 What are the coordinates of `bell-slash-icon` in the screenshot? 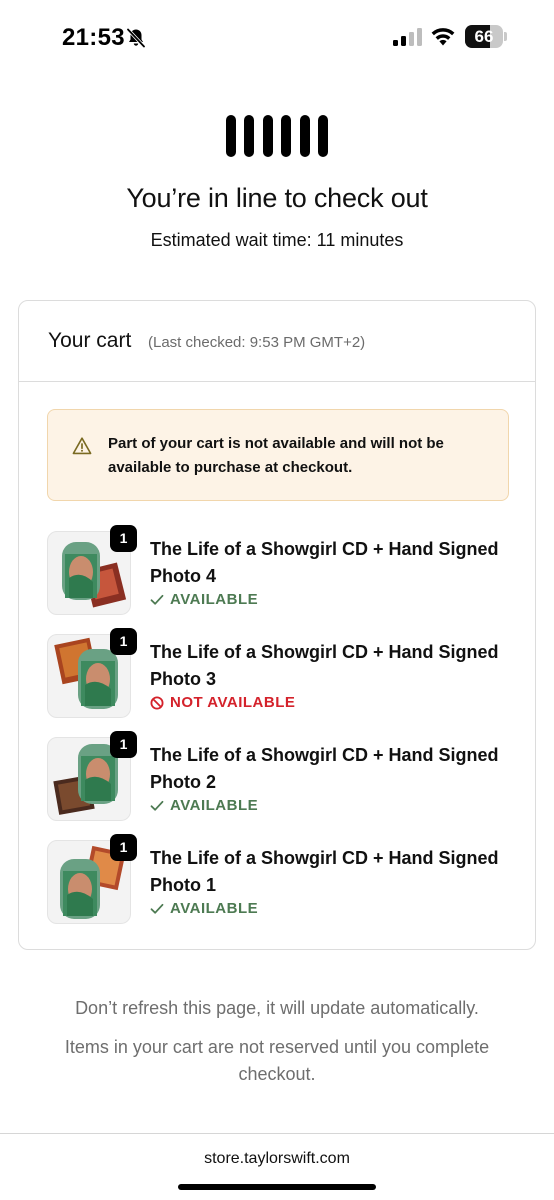 It's located at (136, 38).